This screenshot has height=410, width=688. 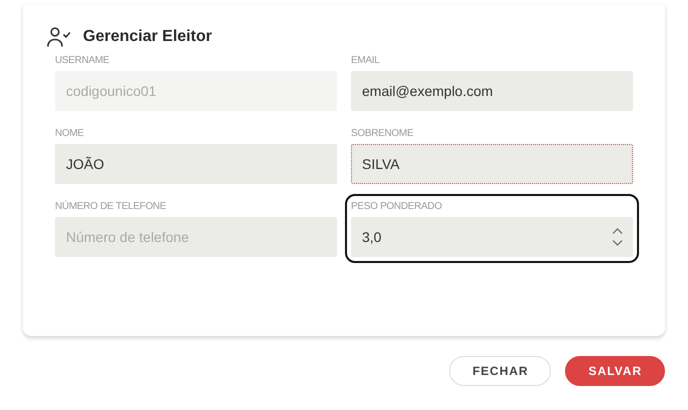 I want to click on input-field: Número de telefone, so click(x=196, y=237).